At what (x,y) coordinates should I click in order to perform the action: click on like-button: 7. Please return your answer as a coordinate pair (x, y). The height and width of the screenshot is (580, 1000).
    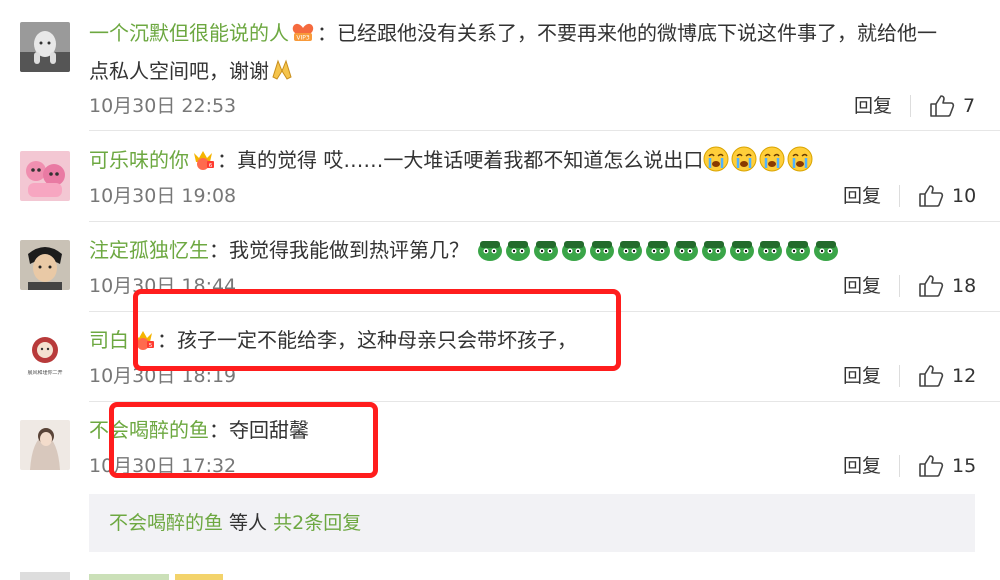
    Looking at the image, I should click on (952, 106).